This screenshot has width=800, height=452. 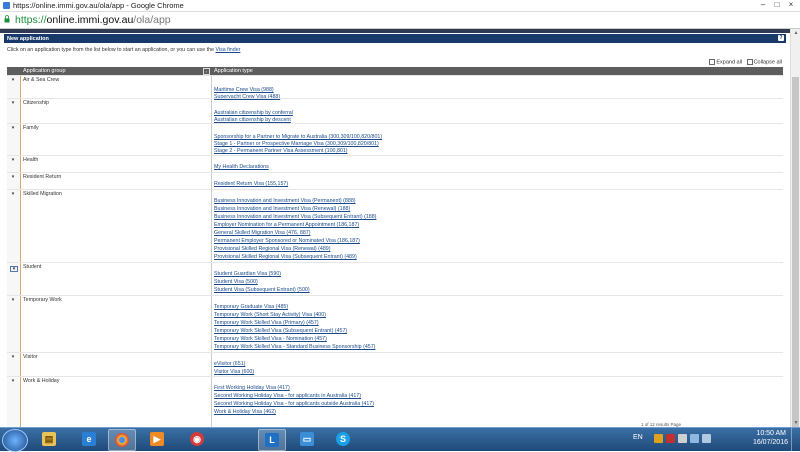 What do you see at coordinates (247, 274) in the screenshot?
I see `application-type-link: Student Guardian Visa (590)` at bounding box center [247, 274].